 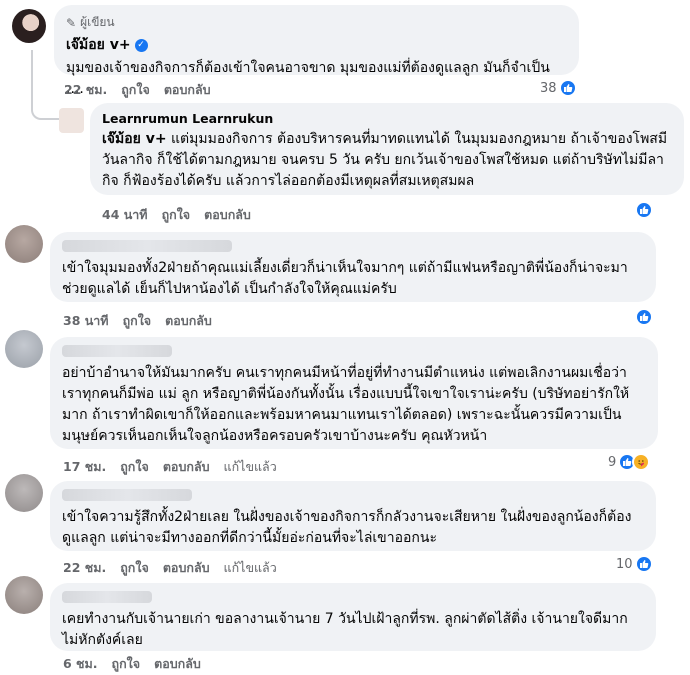 I want to click on commenter-name: เจ๊ม้อย v+, so click(x=98, y=45).